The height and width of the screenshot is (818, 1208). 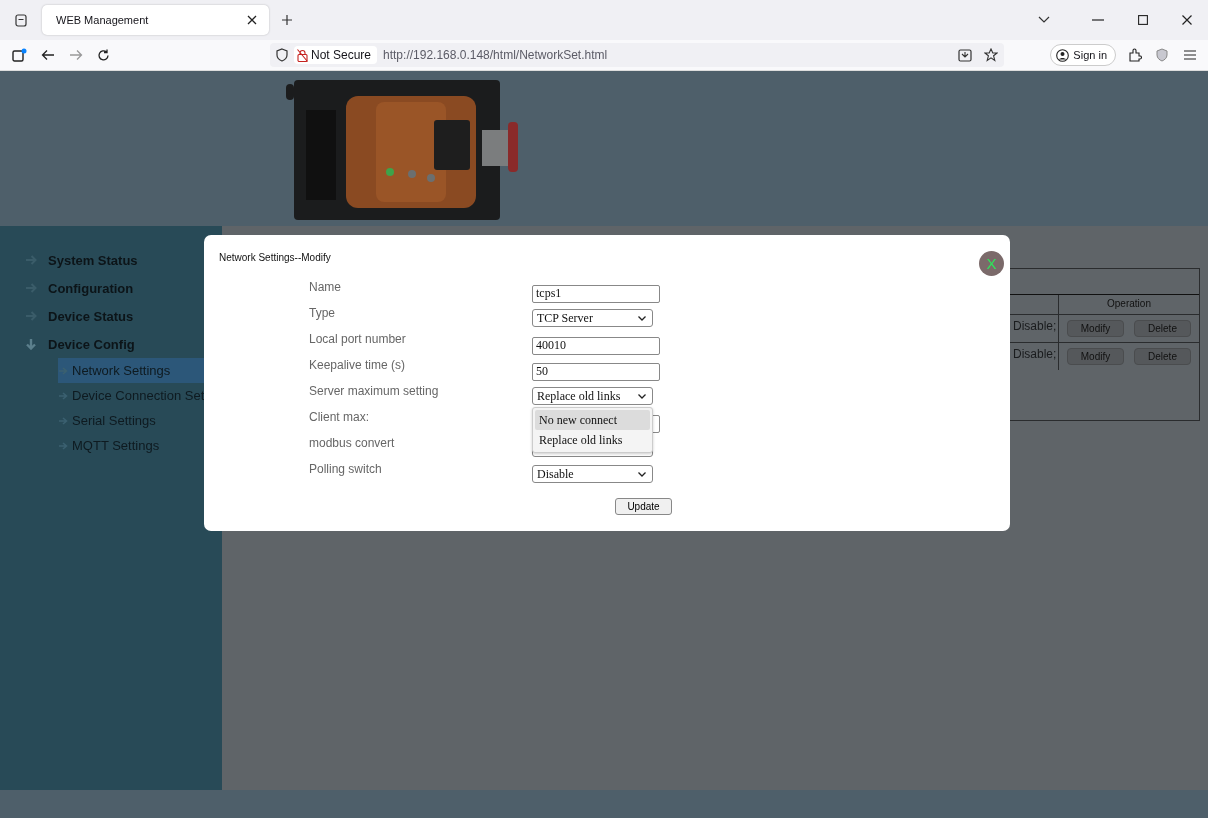 What do you see at coordinates (358, 365) in the screenshot?
I see `field-label: Keepalive time (s)` at bounding box center [358, 365].